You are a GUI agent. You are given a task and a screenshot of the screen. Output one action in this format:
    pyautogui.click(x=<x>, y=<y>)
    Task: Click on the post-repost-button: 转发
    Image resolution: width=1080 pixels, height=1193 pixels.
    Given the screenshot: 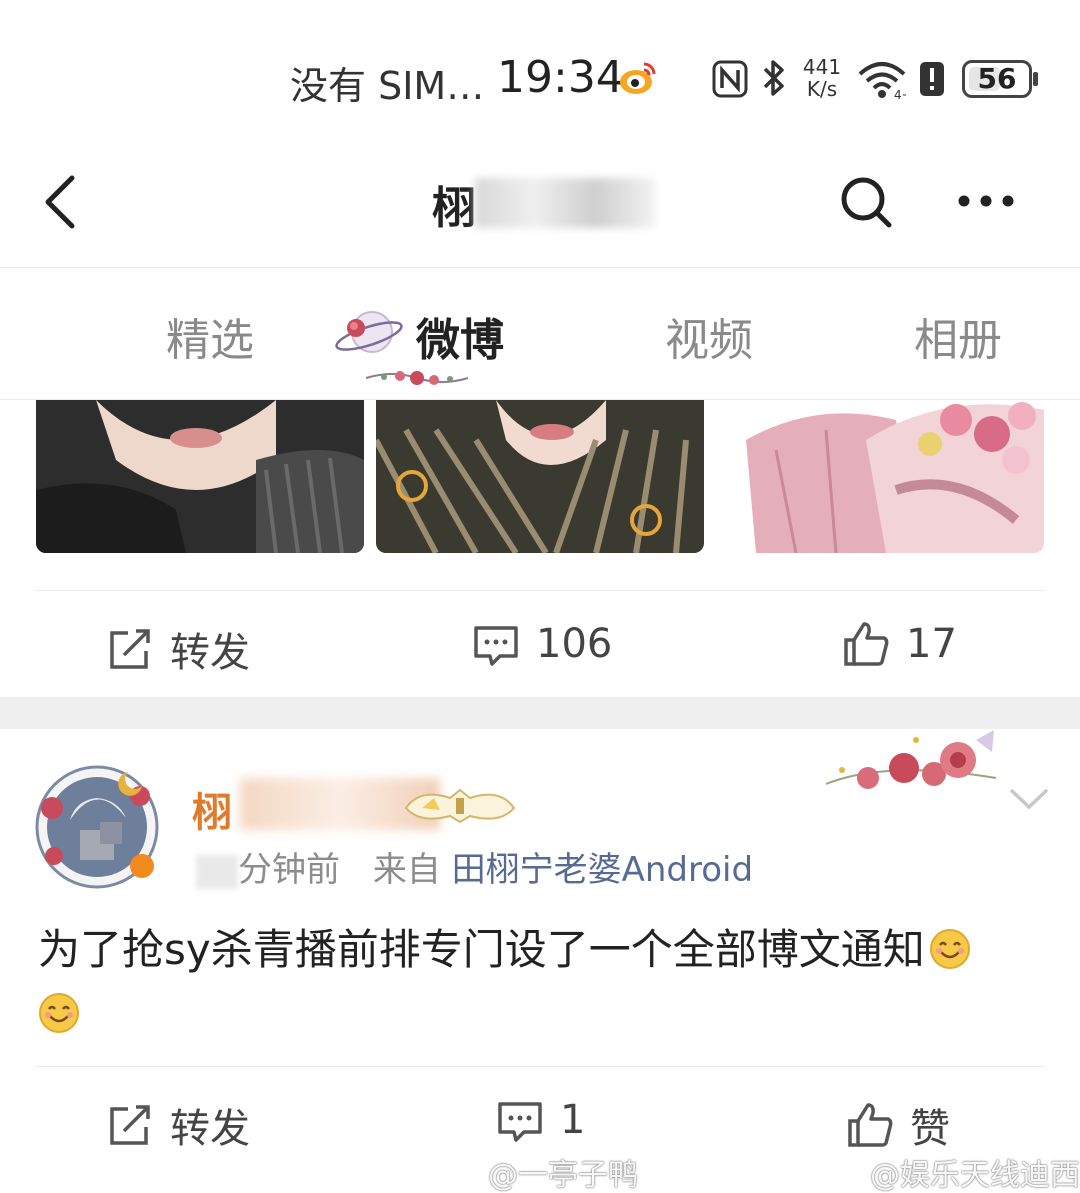 What is the action you would take?
    pyautogui.click(x=178, y=1125)
    